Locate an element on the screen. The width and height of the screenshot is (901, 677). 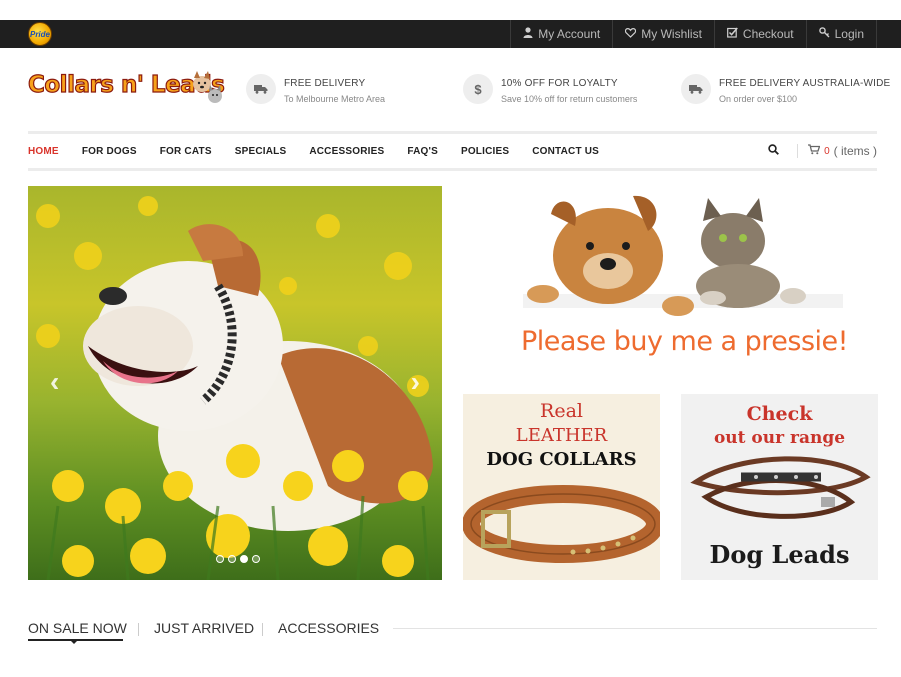
checkout-link: Checkout is located at coordinates (759, 34).